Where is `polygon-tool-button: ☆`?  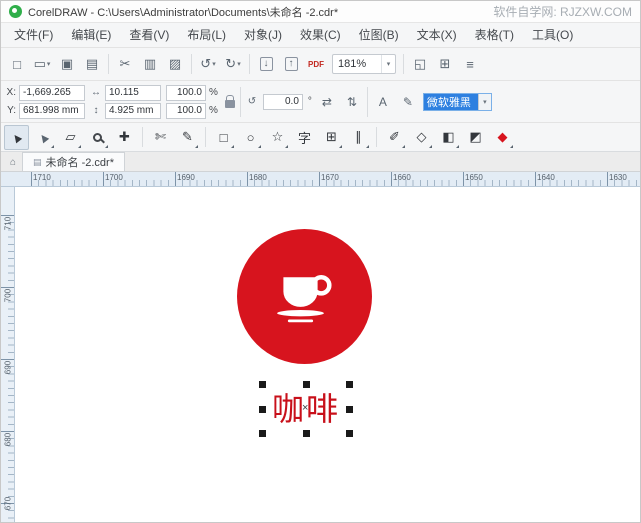
polygon-tool-button: ☆ is located at coordinates (277, 137).